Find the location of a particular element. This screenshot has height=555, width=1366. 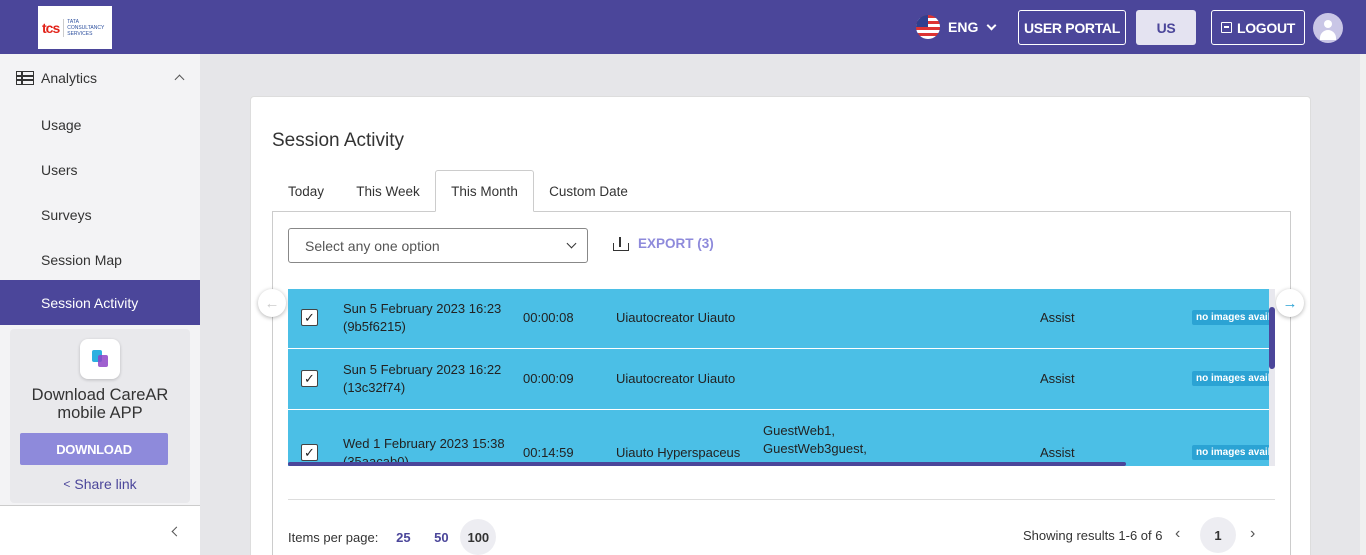

session-date: Sun 5 February 2023 16:23 is located at coordinates (422, 308).